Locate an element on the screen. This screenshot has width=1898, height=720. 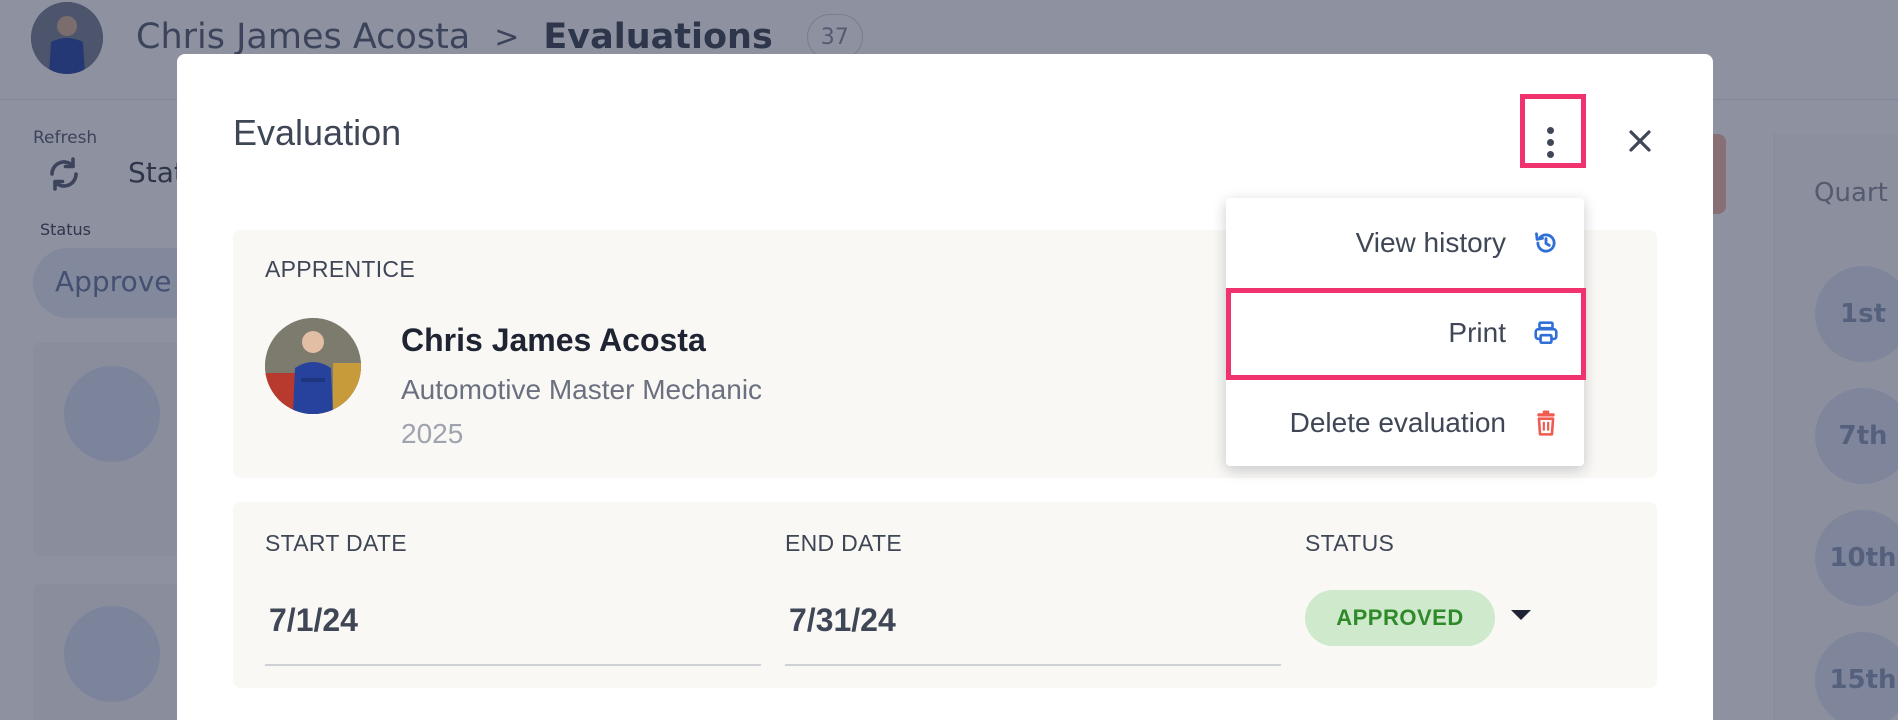
status-badge: APPROVED is located at coordinates (1400, 618).